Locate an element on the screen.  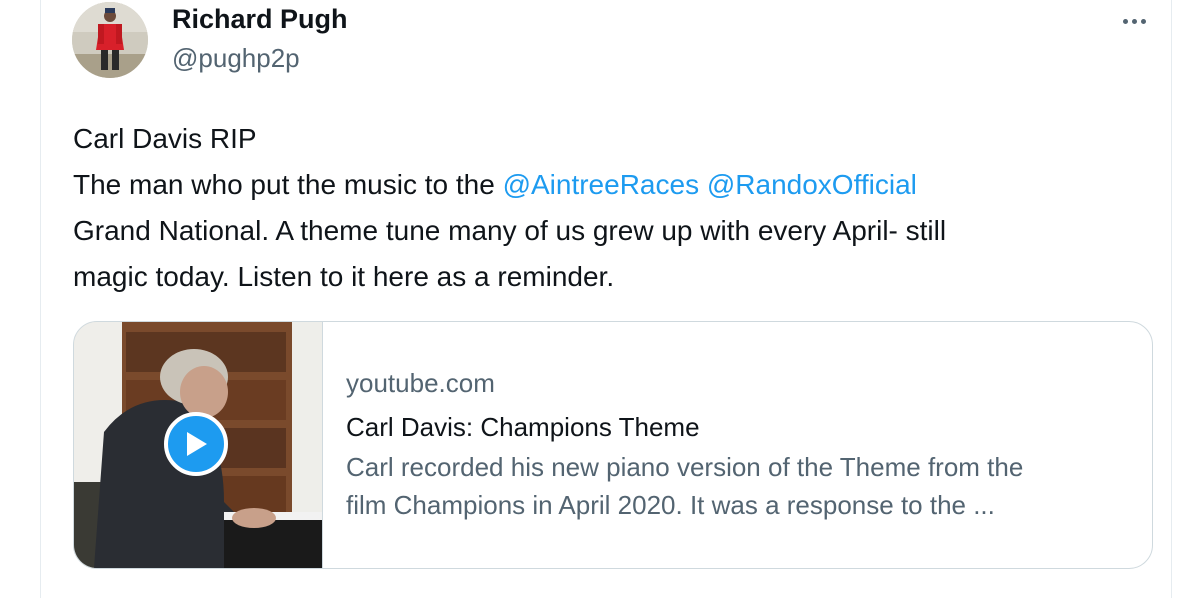
avatar-photo is located at coordinates (110, 40).